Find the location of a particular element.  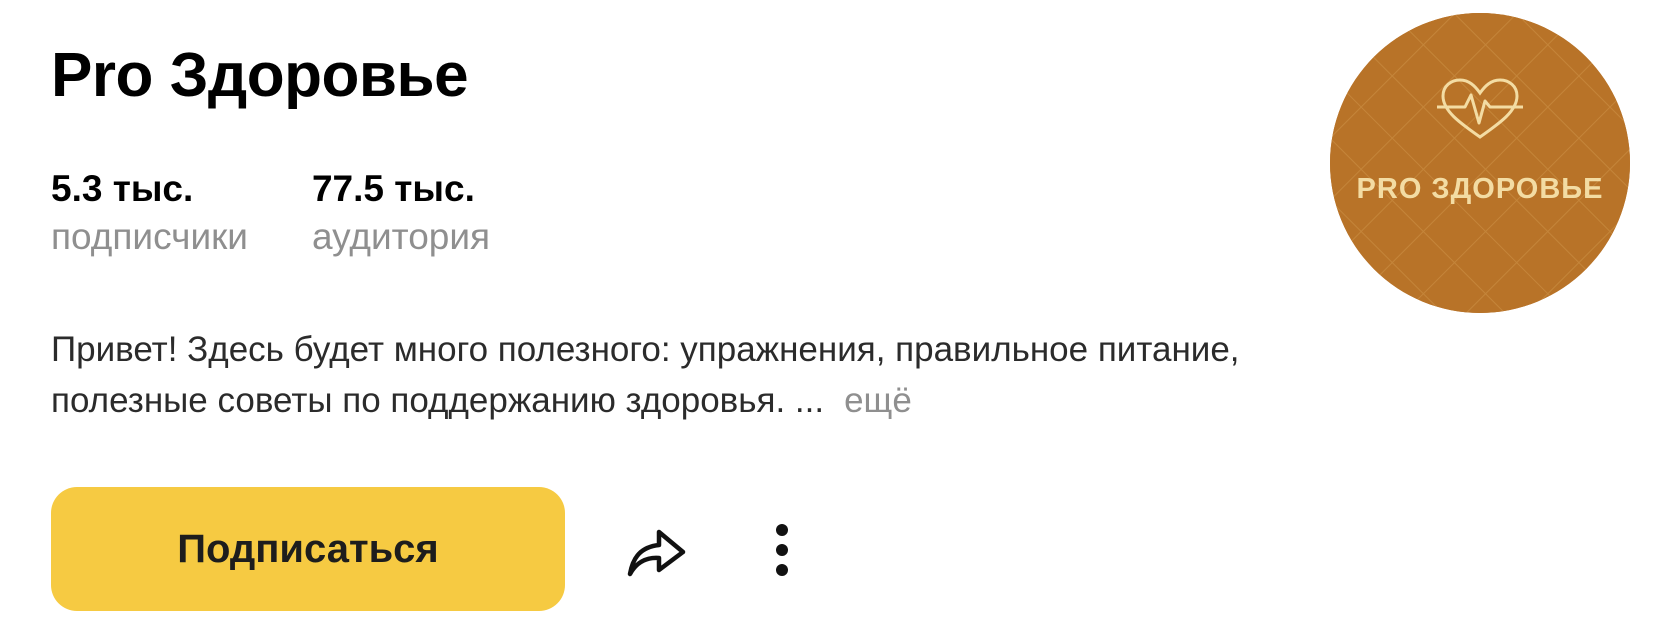

avatar-pattern is located at coordinates (1480, 163).